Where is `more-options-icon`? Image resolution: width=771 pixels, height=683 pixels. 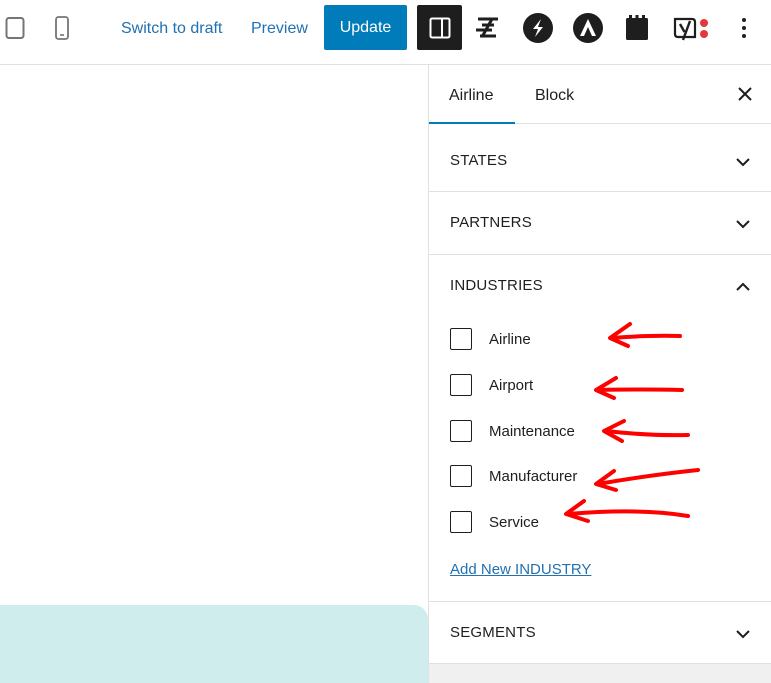 more-options-icon is located at coordinates (744, 28).